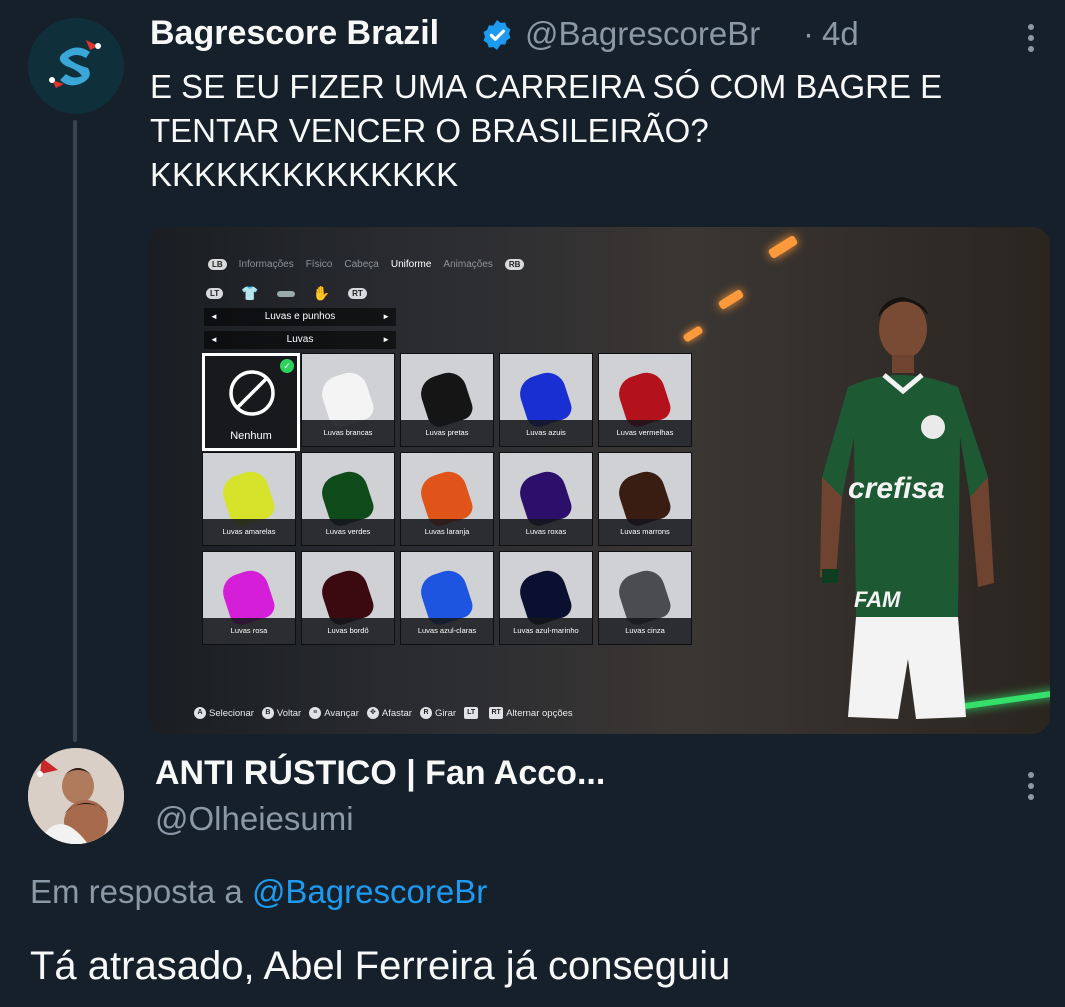 The height and width of the screenshot is (1007, 1065). Describe the element at coordinates (546, 433) in the screenshot. I see `tile-label: Luvas azuis` at that location.